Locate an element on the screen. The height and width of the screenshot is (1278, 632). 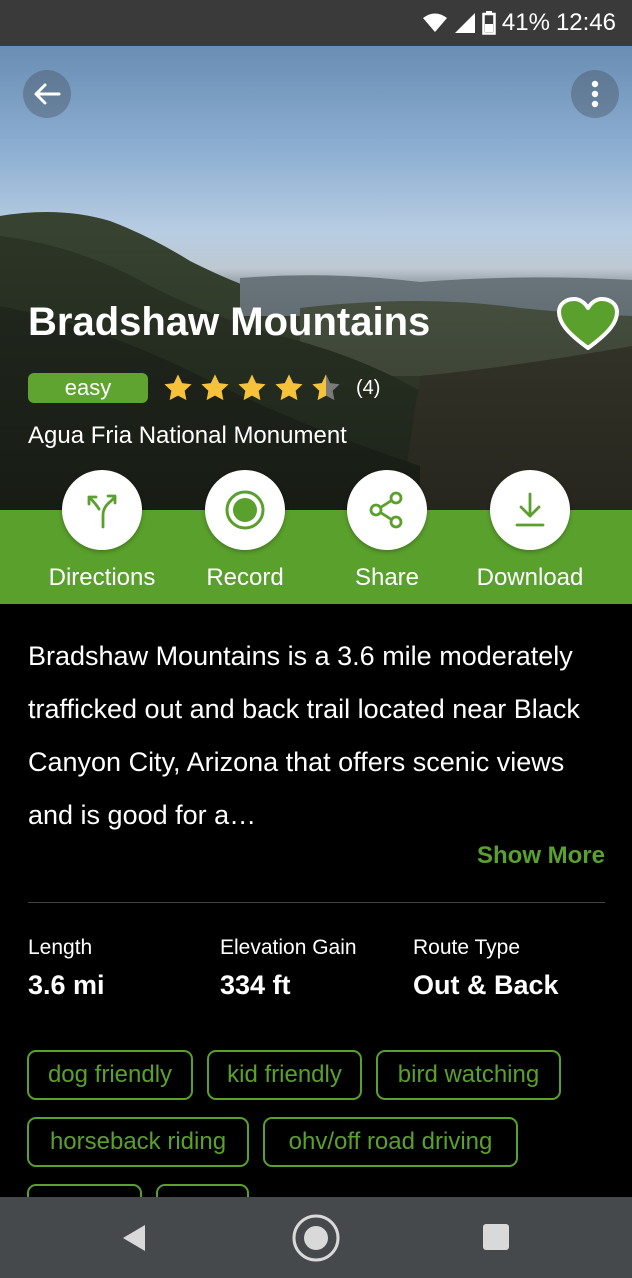
rating-row: easy (4) is located at coordinates (204, 388).